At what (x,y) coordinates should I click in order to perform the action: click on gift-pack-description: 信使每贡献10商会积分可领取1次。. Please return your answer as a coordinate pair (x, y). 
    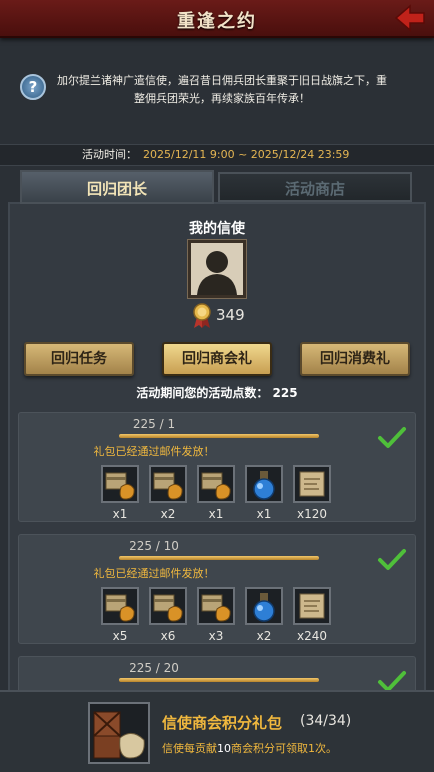
    Looking at the image, I should click on (249, 748).